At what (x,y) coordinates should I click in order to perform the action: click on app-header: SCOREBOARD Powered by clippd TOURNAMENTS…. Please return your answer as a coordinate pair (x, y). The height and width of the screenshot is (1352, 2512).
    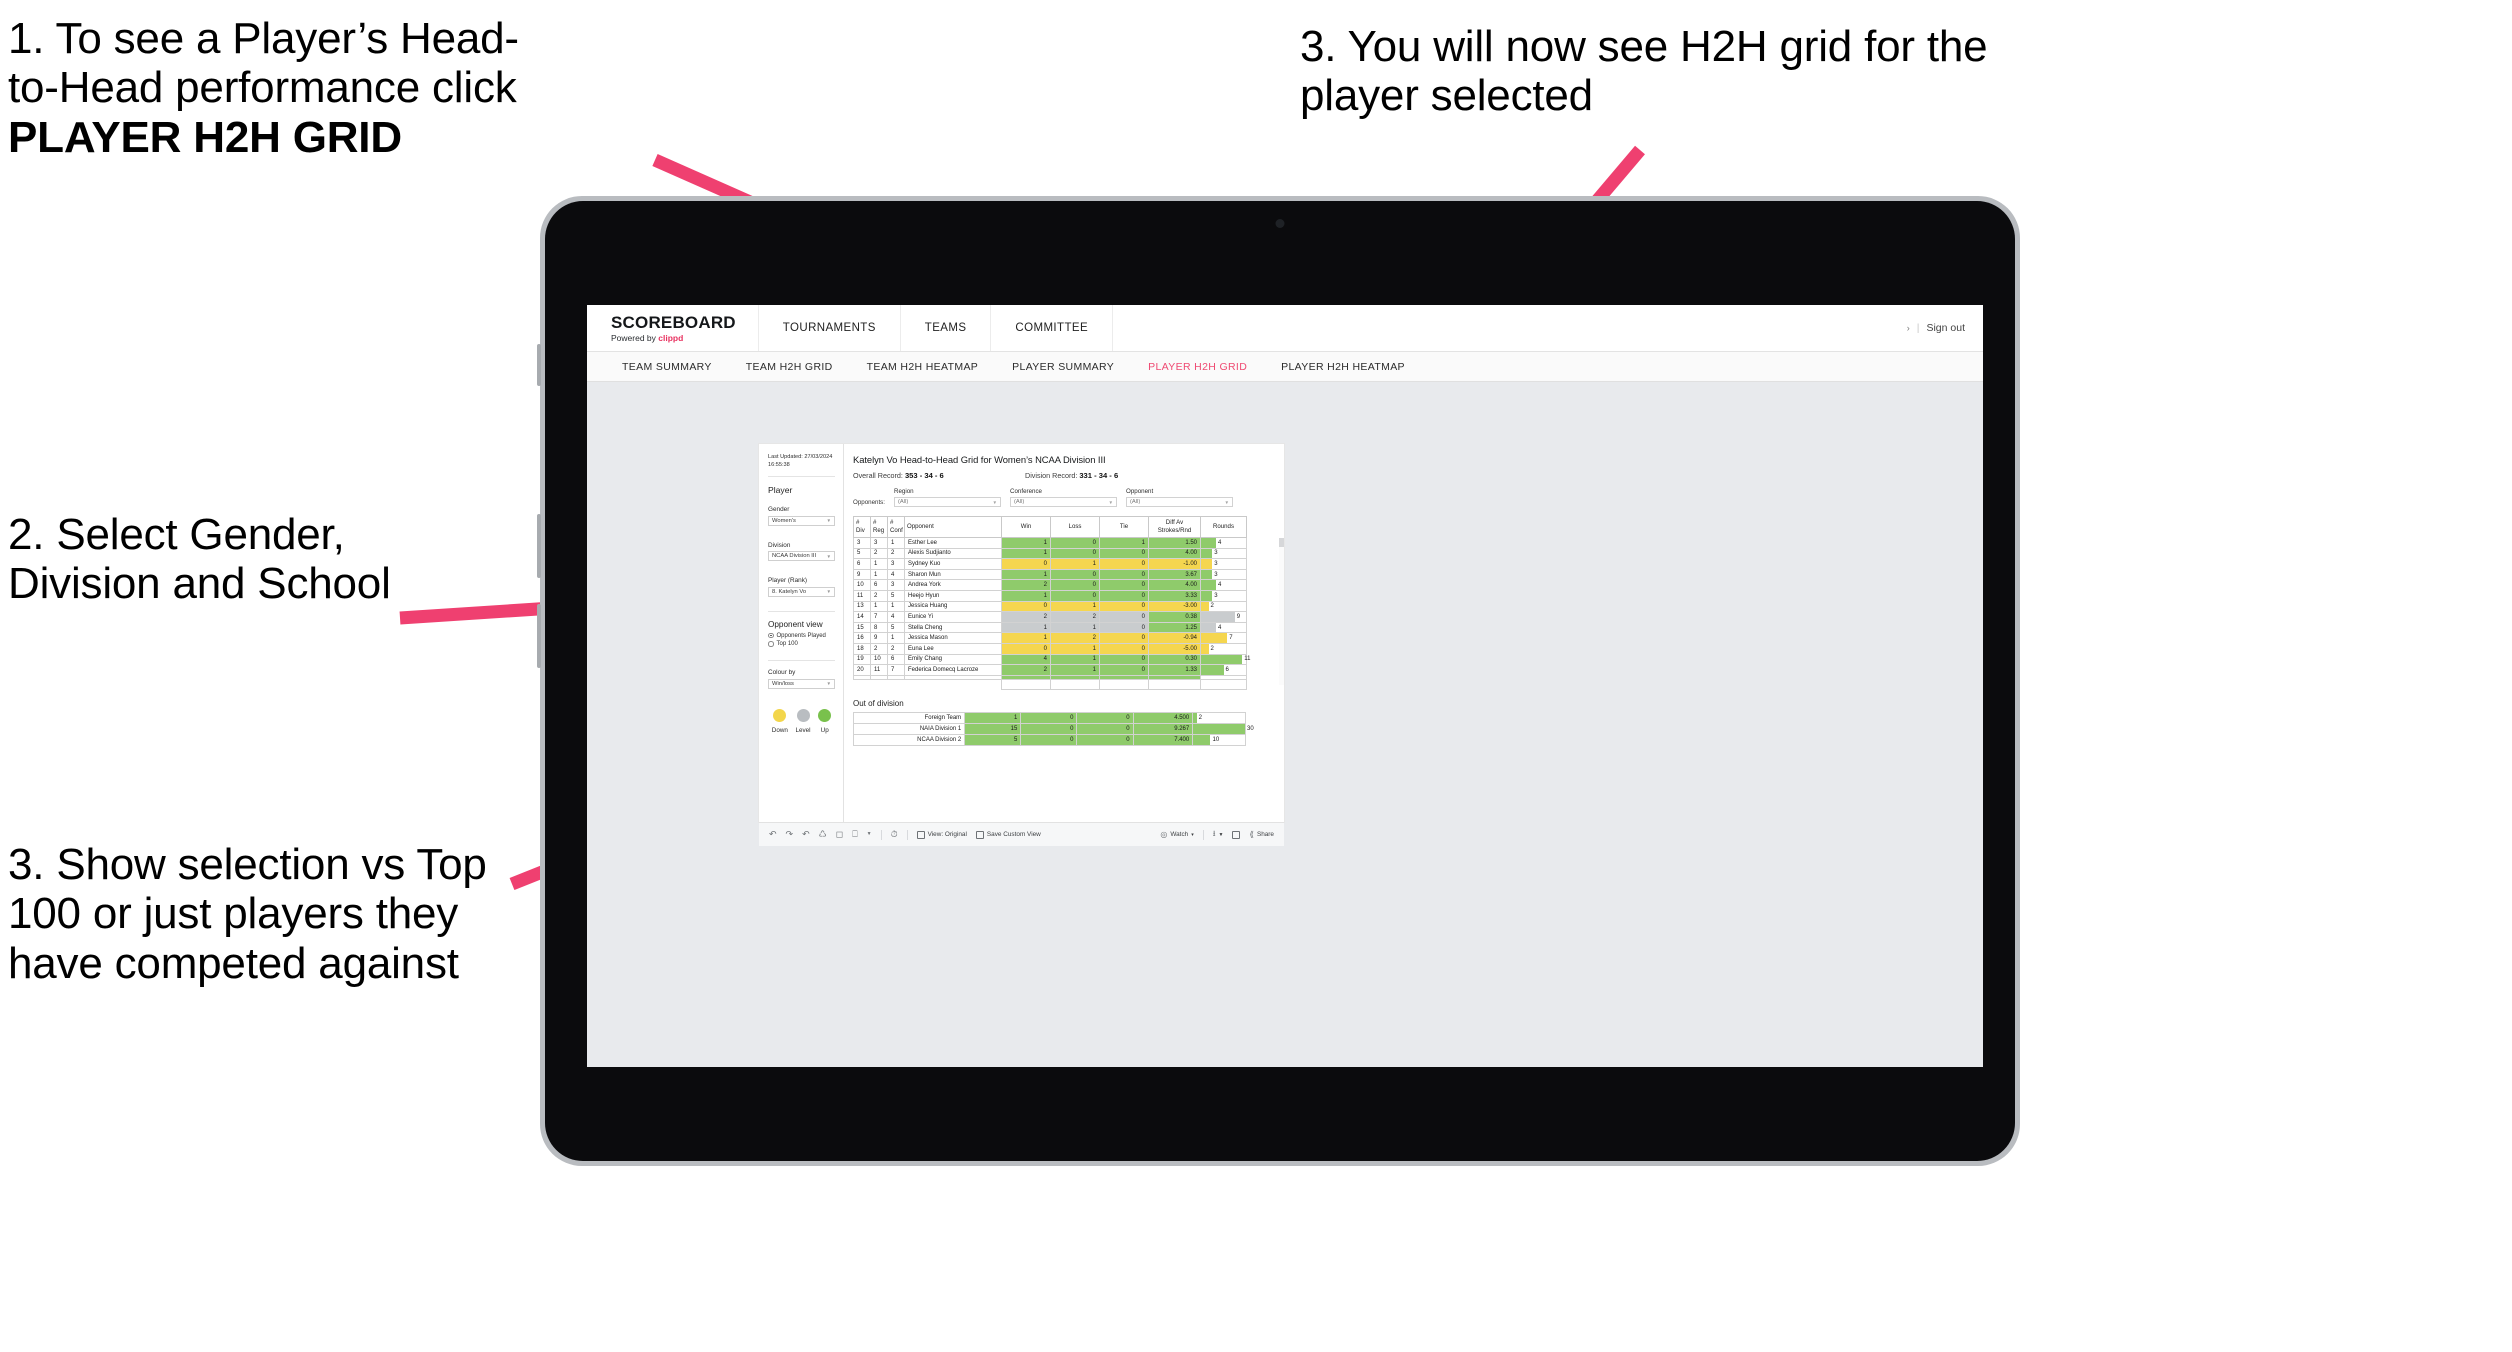
    Looking at the image, I should click on (1285, 328).